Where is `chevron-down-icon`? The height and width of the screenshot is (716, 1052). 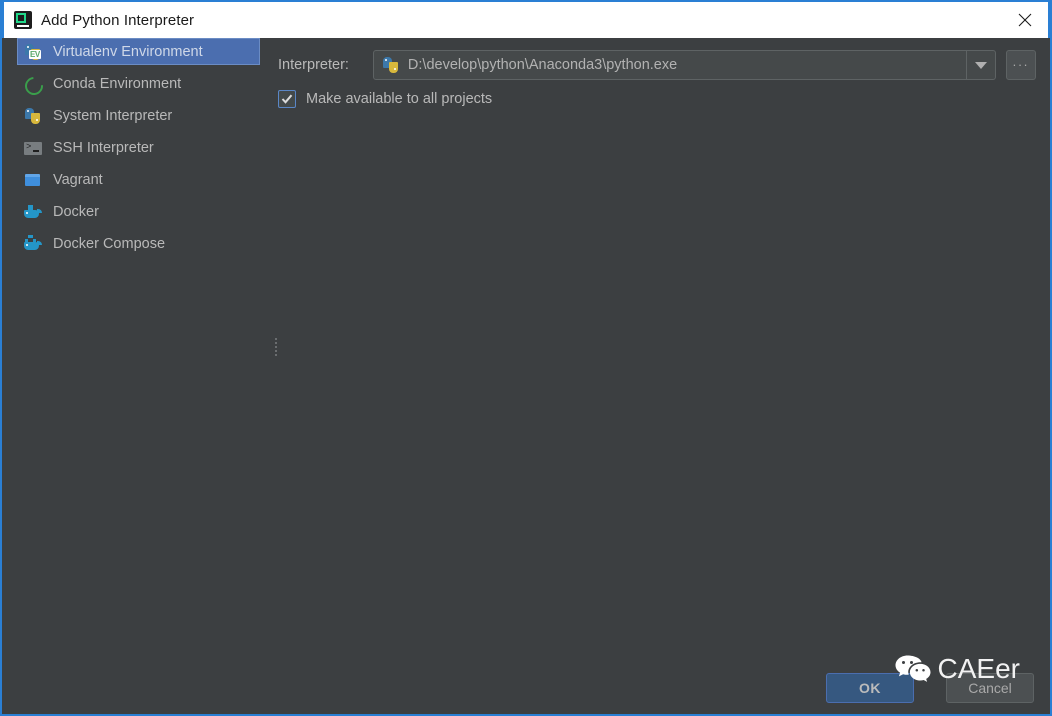 chevron-down-icon is located at coordinates (980, 65).